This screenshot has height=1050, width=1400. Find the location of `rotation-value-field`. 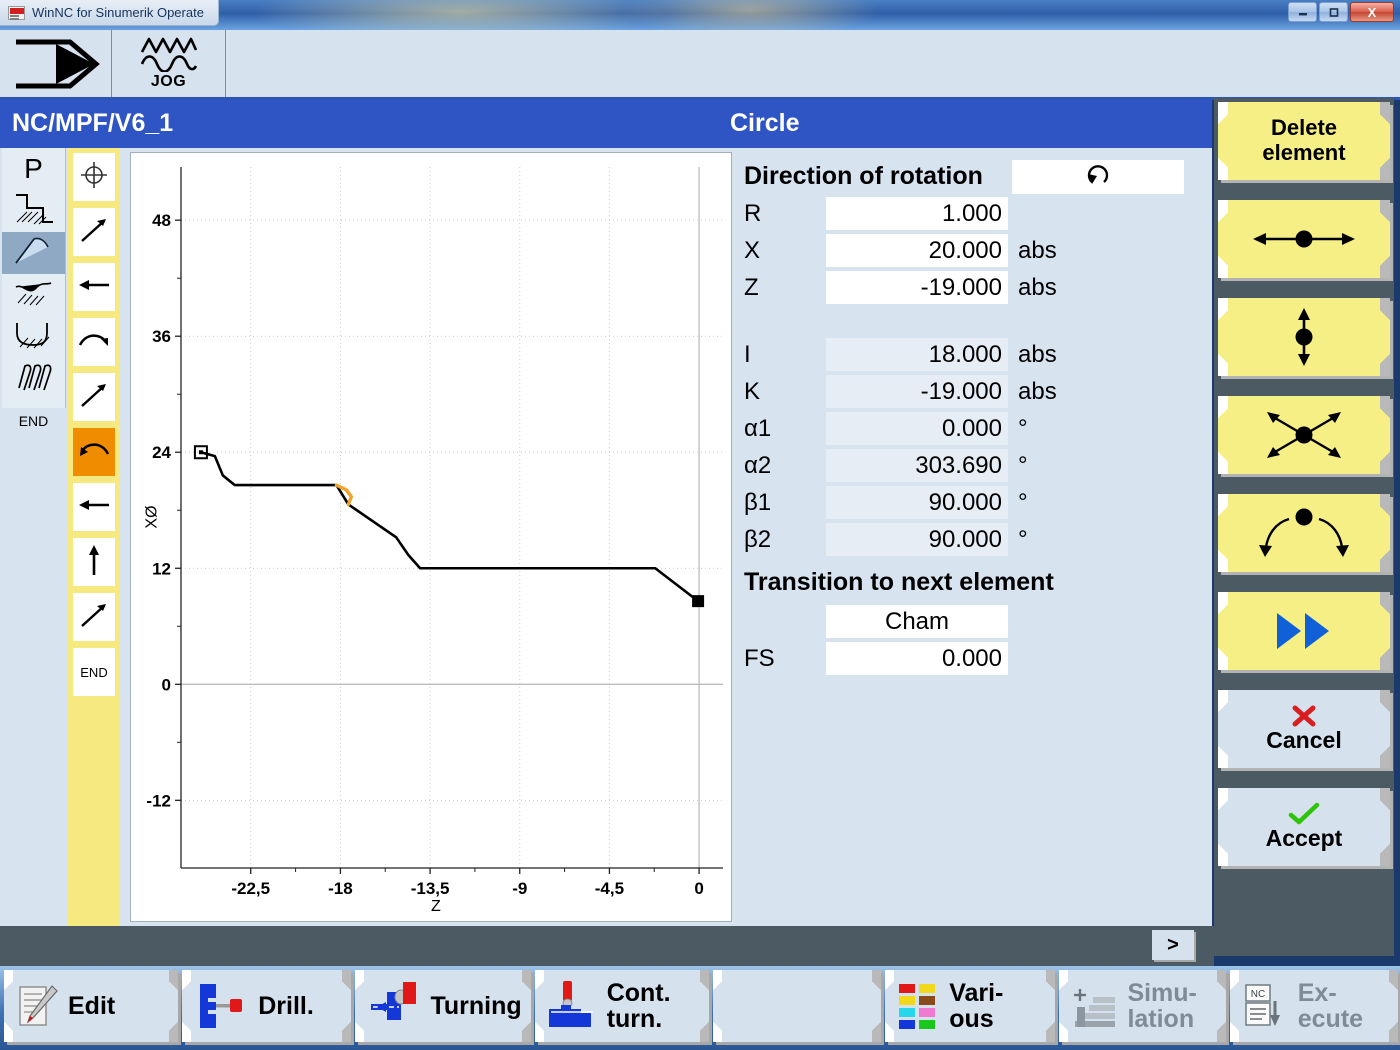

rotation-value-field is located at coordinates (1098, 176).